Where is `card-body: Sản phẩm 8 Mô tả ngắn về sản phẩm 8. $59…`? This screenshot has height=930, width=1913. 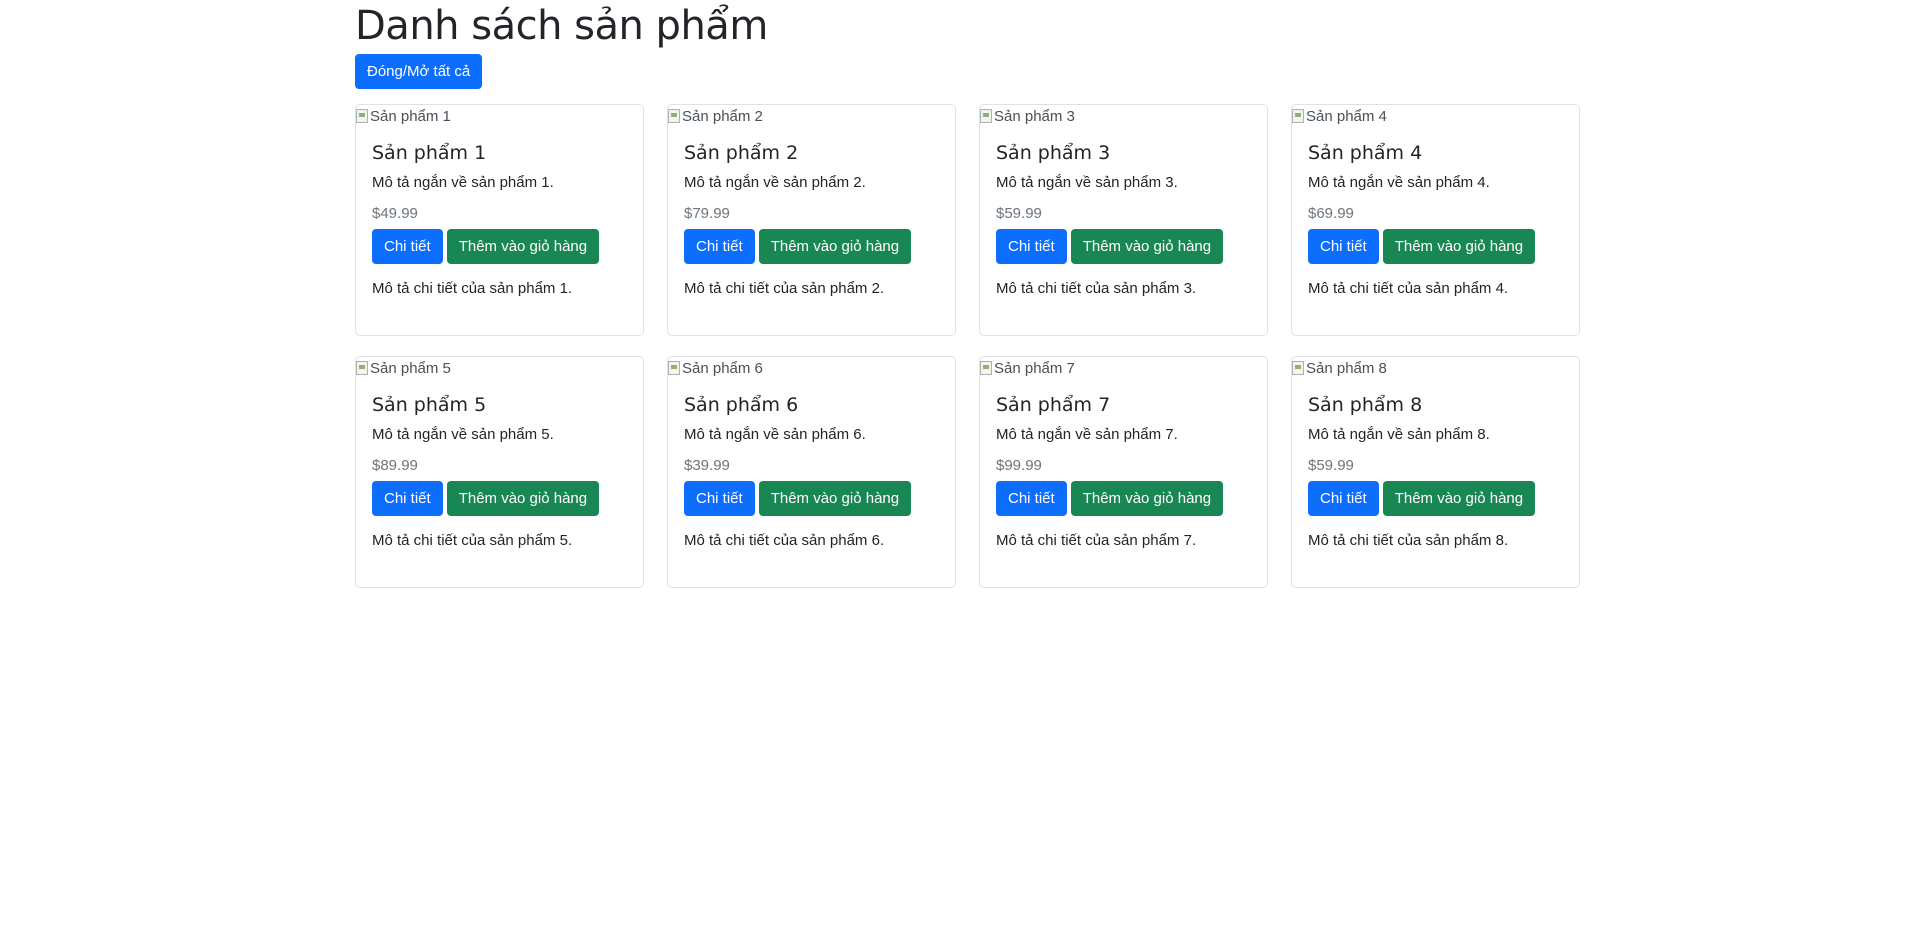
card-body: Sản phẩm 8 Mô tả ngắn về sản phẩm 8. $59… is located at coordinates (1435, 472).